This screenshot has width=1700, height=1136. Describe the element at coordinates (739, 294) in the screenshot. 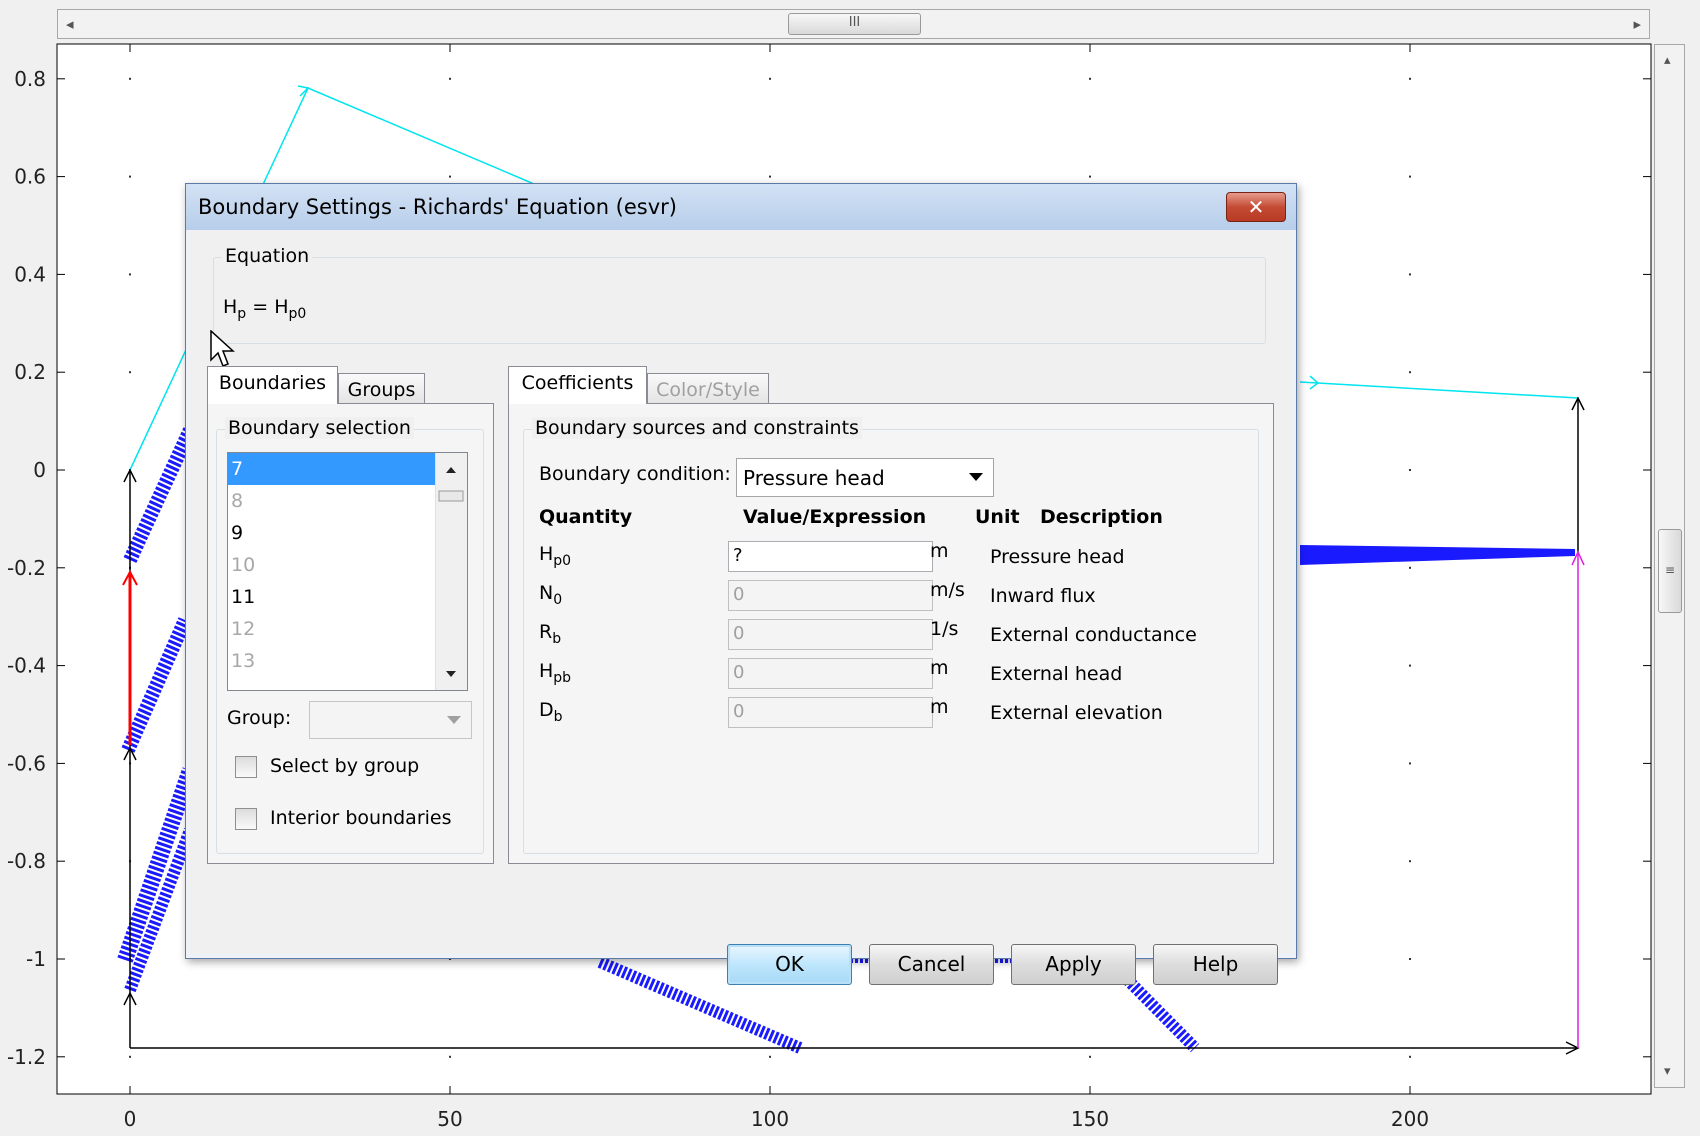

I see `equation-group: Equation Hp = Hp0` at that location.